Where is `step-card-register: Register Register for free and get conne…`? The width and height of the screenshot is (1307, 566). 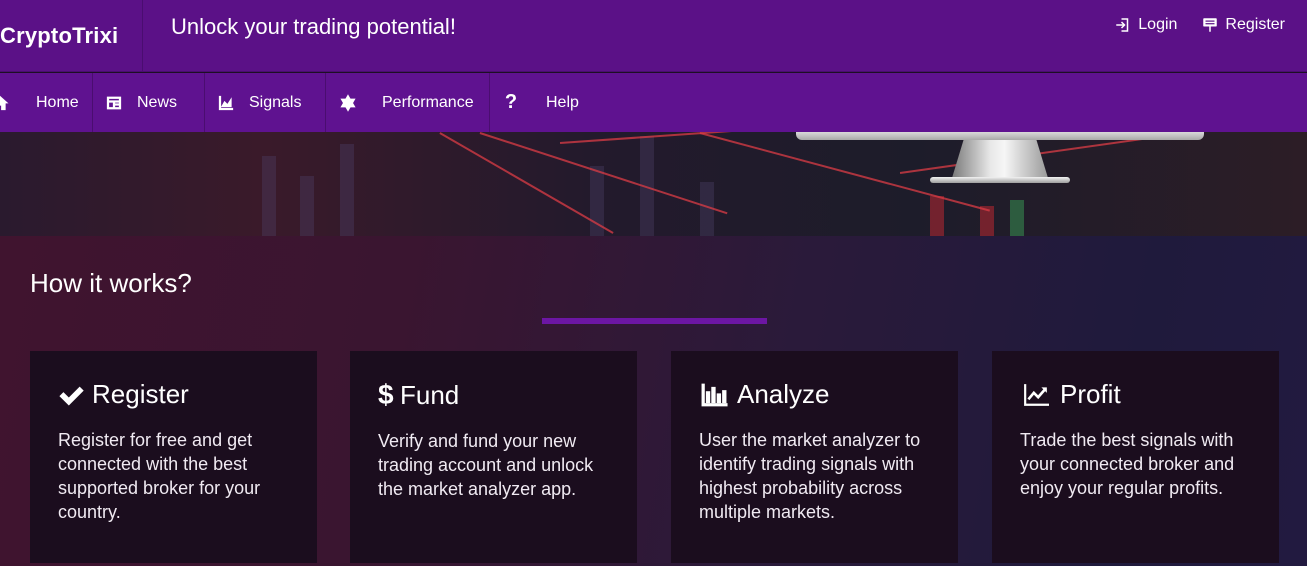
step-card-register: Register Register for free and get conne… is located at coordinates (173, 457).